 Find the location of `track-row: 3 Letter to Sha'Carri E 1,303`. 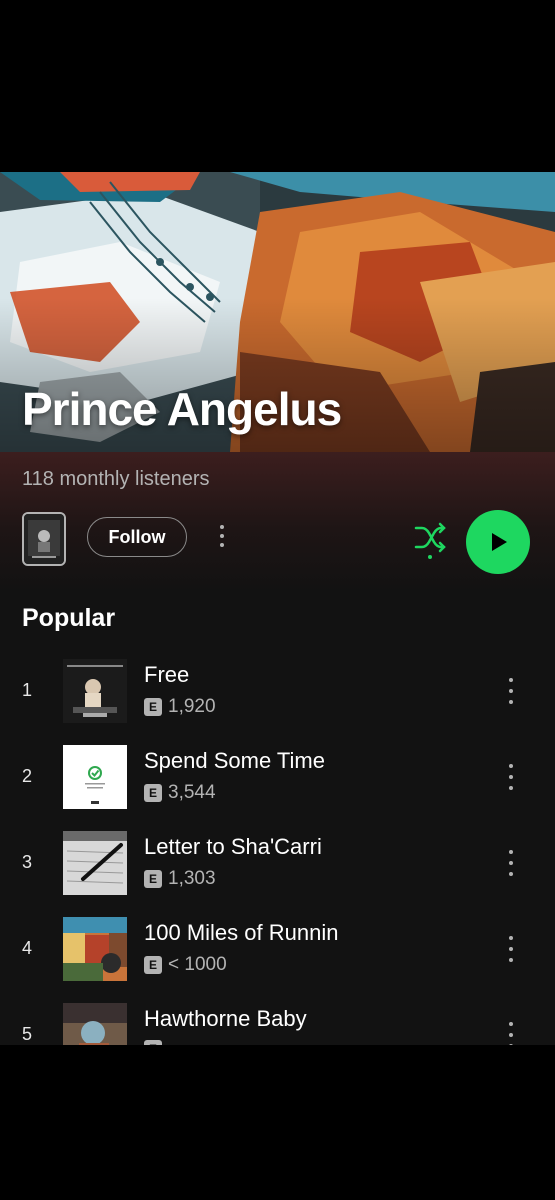

track-row: 3 Letter to Sha'Carri E 1,303 is located at coordinates (277, 865).